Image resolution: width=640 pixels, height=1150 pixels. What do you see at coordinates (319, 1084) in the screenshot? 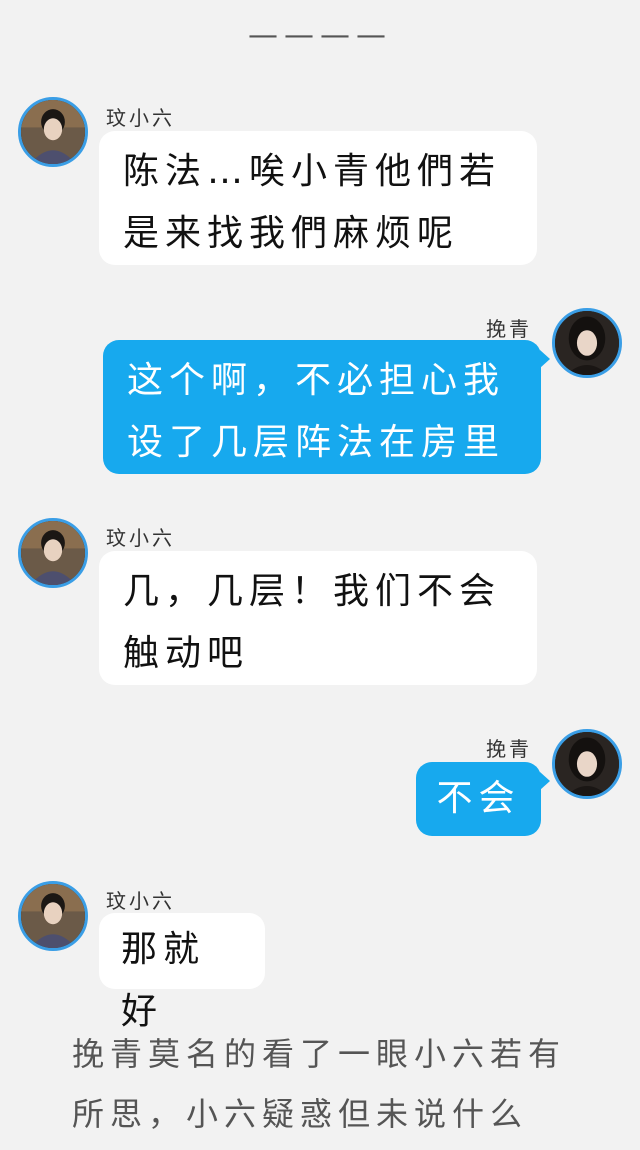
I see `narration-text: 挽青莫名的看了一眼小六若有所思，小六疑惑但未说什么` at bounding box center [319, 1084].